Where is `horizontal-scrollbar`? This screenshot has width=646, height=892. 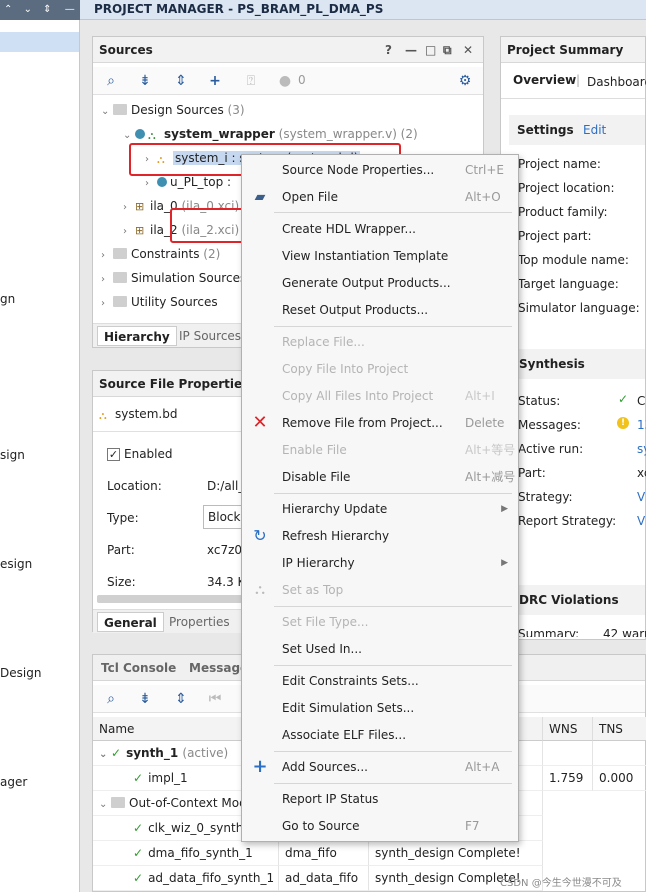 horizontal-scrollbar is located at coordinates (172, 599).